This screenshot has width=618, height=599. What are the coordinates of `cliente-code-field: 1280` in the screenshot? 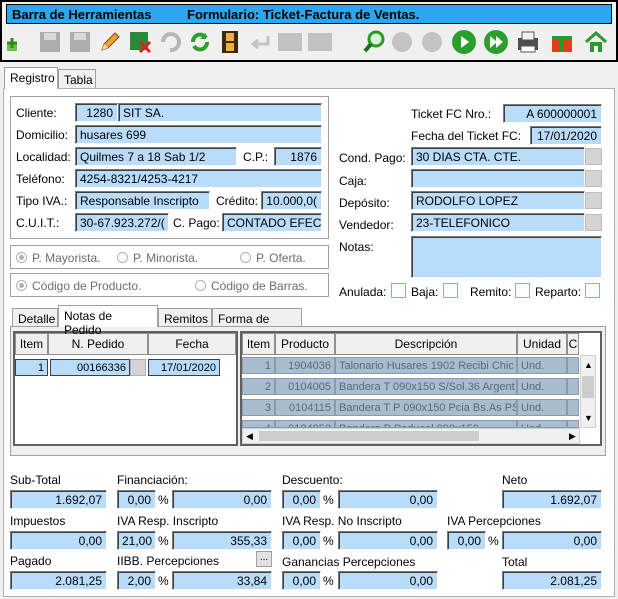 It's located at (96, 112).